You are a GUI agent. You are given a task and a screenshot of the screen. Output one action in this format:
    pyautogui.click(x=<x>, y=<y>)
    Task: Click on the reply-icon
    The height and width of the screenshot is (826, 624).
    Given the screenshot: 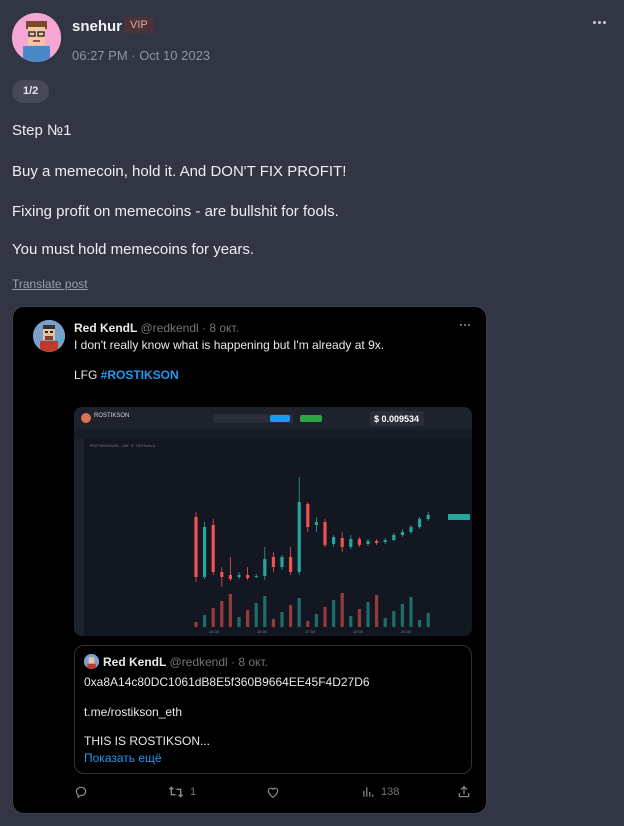 What is the action you would take?
    pyautogui.click(x=81, y=792)
    